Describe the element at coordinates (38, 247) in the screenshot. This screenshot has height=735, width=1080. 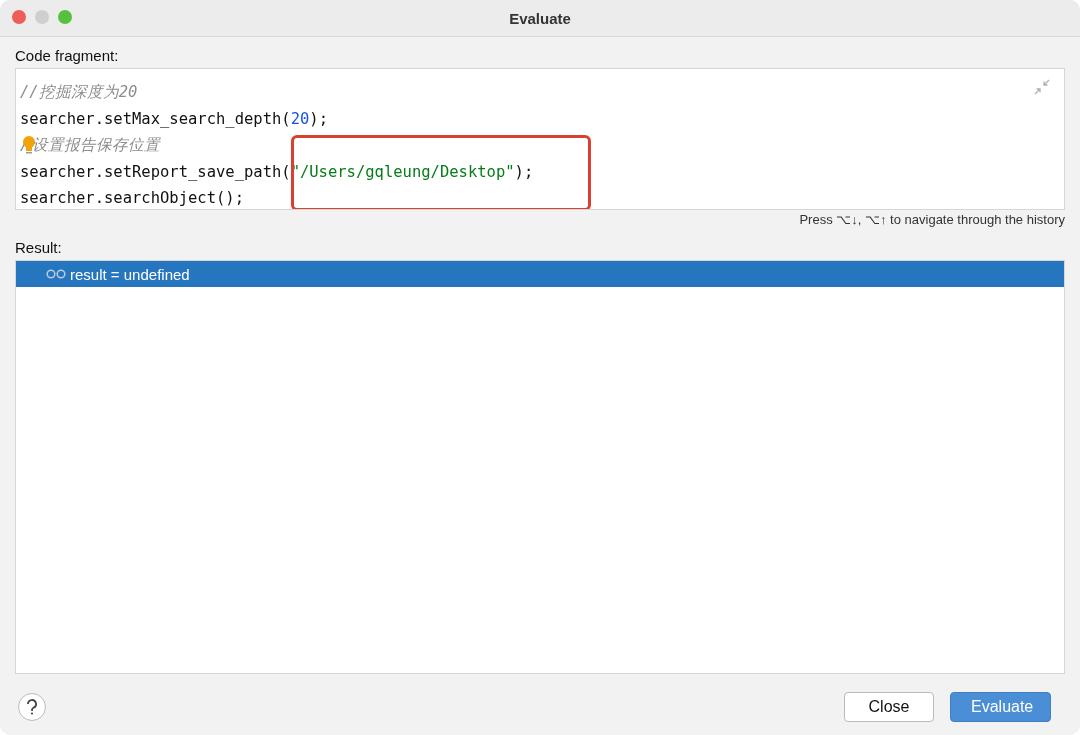
I see `section-label: Result:` at that location.